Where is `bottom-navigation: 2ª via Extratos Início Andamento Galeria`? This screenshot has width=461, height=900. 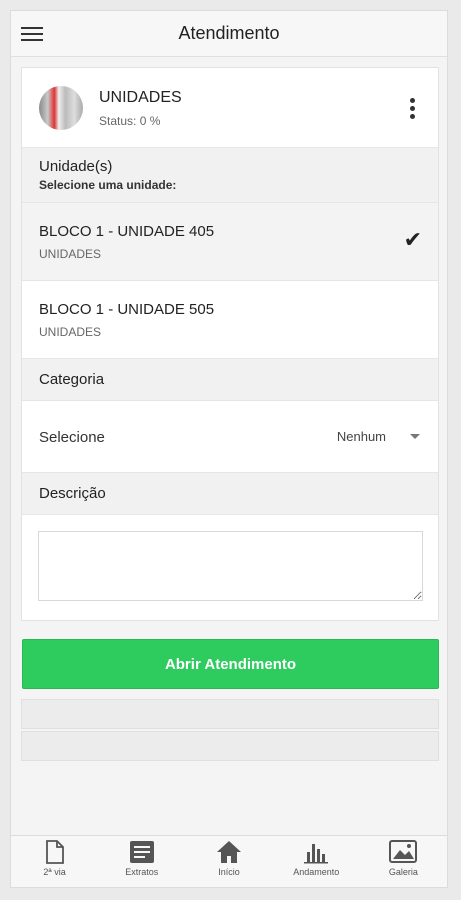
bottom-navigation: 2ª via Extratos Início Andamento Galeria is located at coordinates (229, 861).